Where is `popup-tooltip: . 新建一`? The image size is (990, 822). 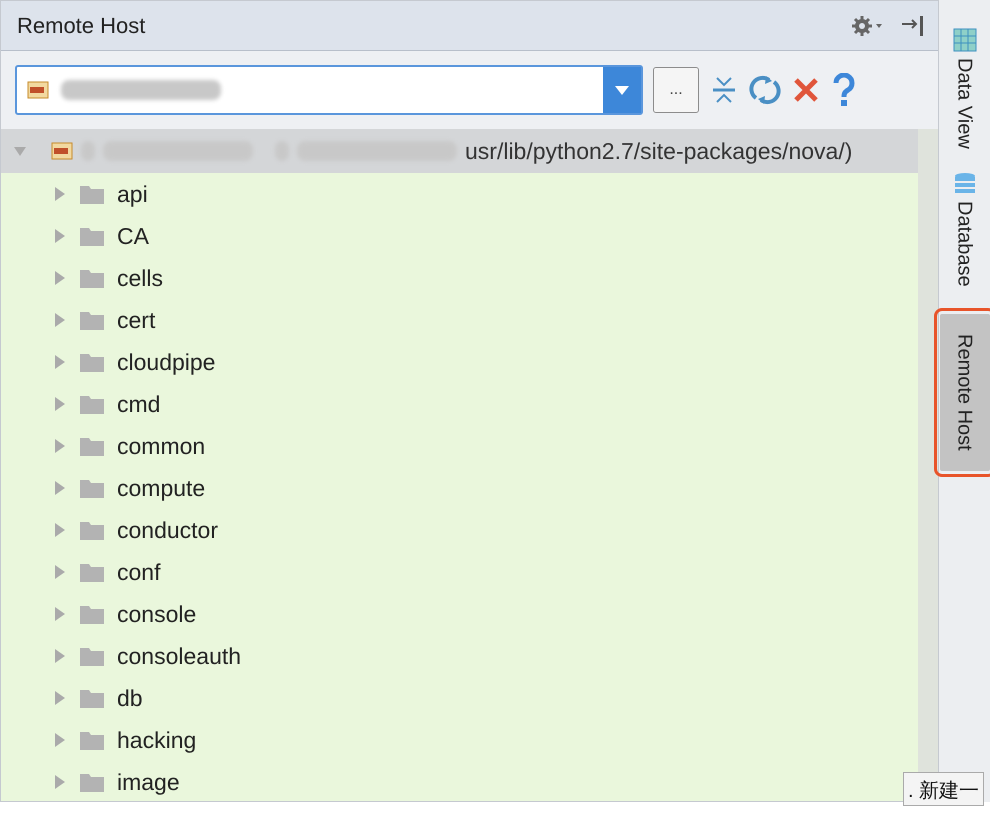
popup-tooltip: . 新建一 is located at coordinates (943, 789).